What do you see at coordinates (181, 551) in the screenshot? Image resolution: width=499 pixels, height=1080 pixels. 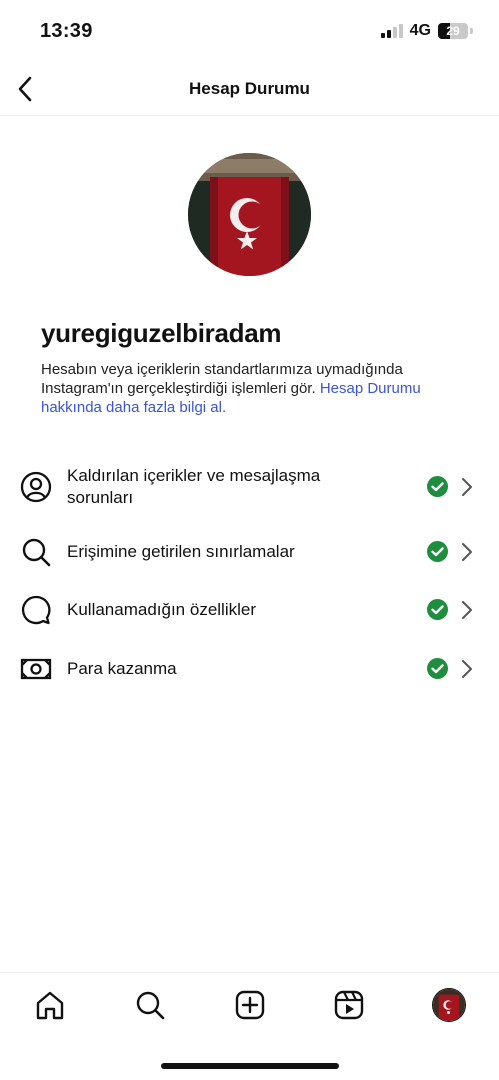 I see `list-item-label: Erişimine getirilen sınırlamalar` at bounding box center [181, 551].